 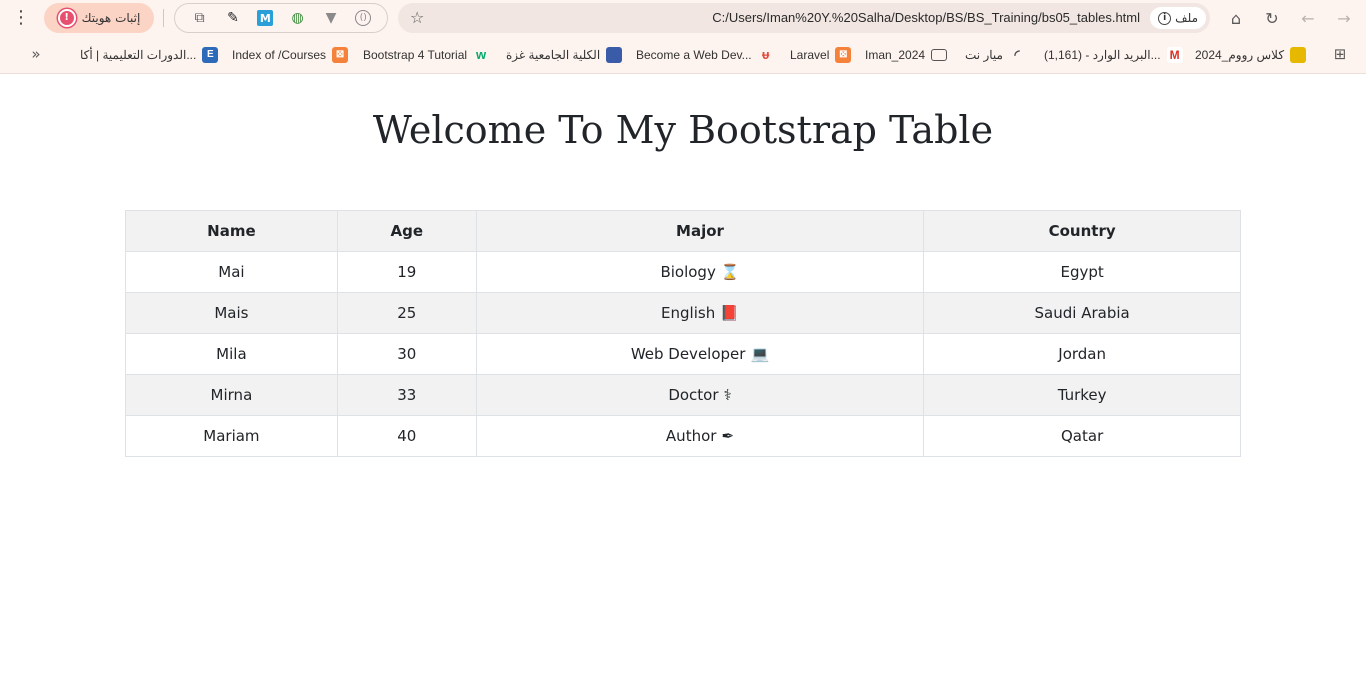 I want to click on cell-name: Mariam, so click(x=231, y=436).